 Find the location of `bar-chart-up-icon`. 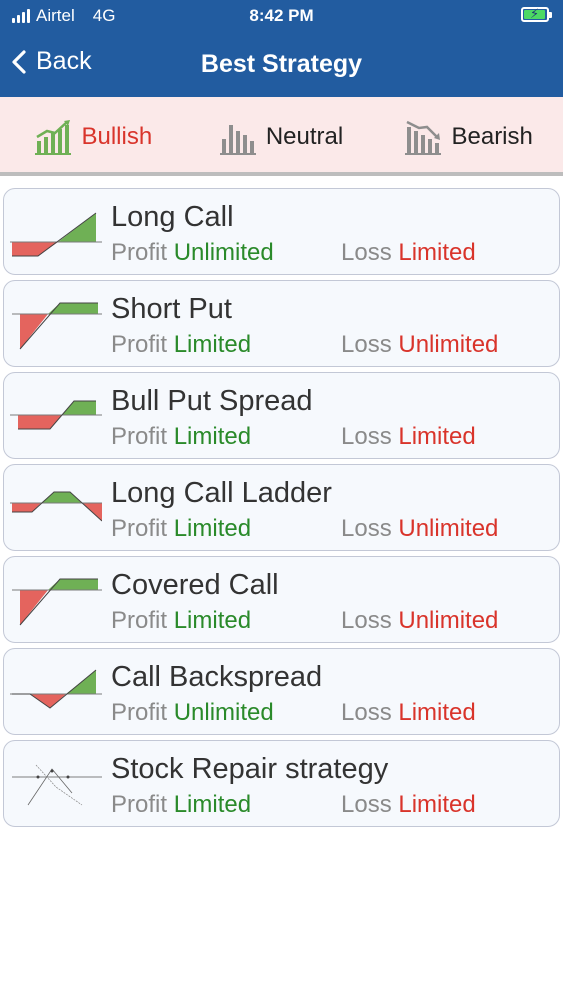

bar-chart-up-icon is located at coordinates (53, 137).